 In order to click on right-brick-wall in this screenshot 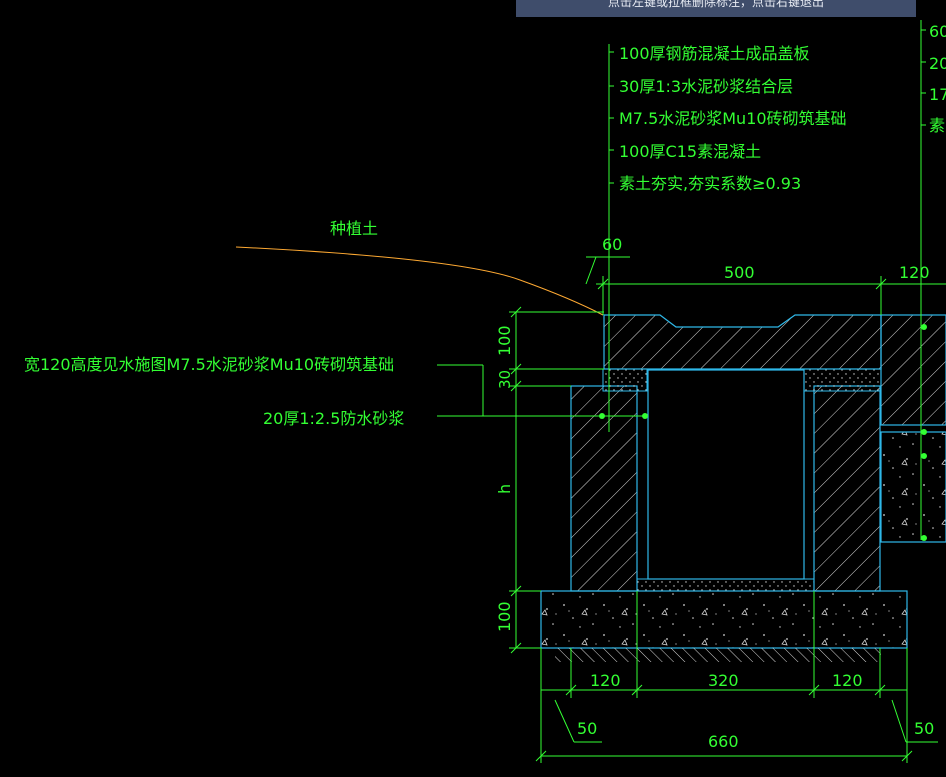, I will do `click(847, 488)`.